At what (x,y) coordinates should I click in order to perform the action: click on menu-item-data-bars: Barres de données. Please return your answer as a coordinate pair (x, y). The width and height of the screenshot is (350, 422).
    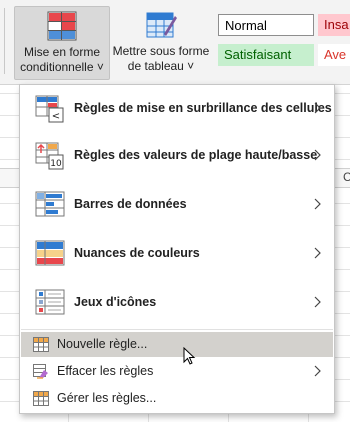
    Looking at the image, I should click on (177, 205).